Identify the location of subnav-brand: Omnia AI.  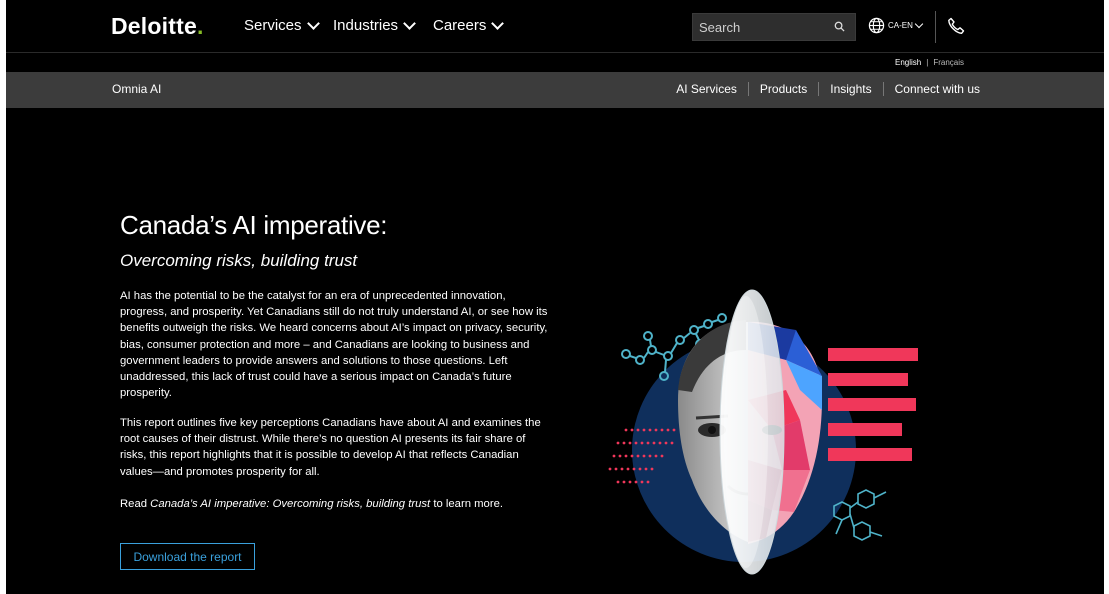
(136, 89).